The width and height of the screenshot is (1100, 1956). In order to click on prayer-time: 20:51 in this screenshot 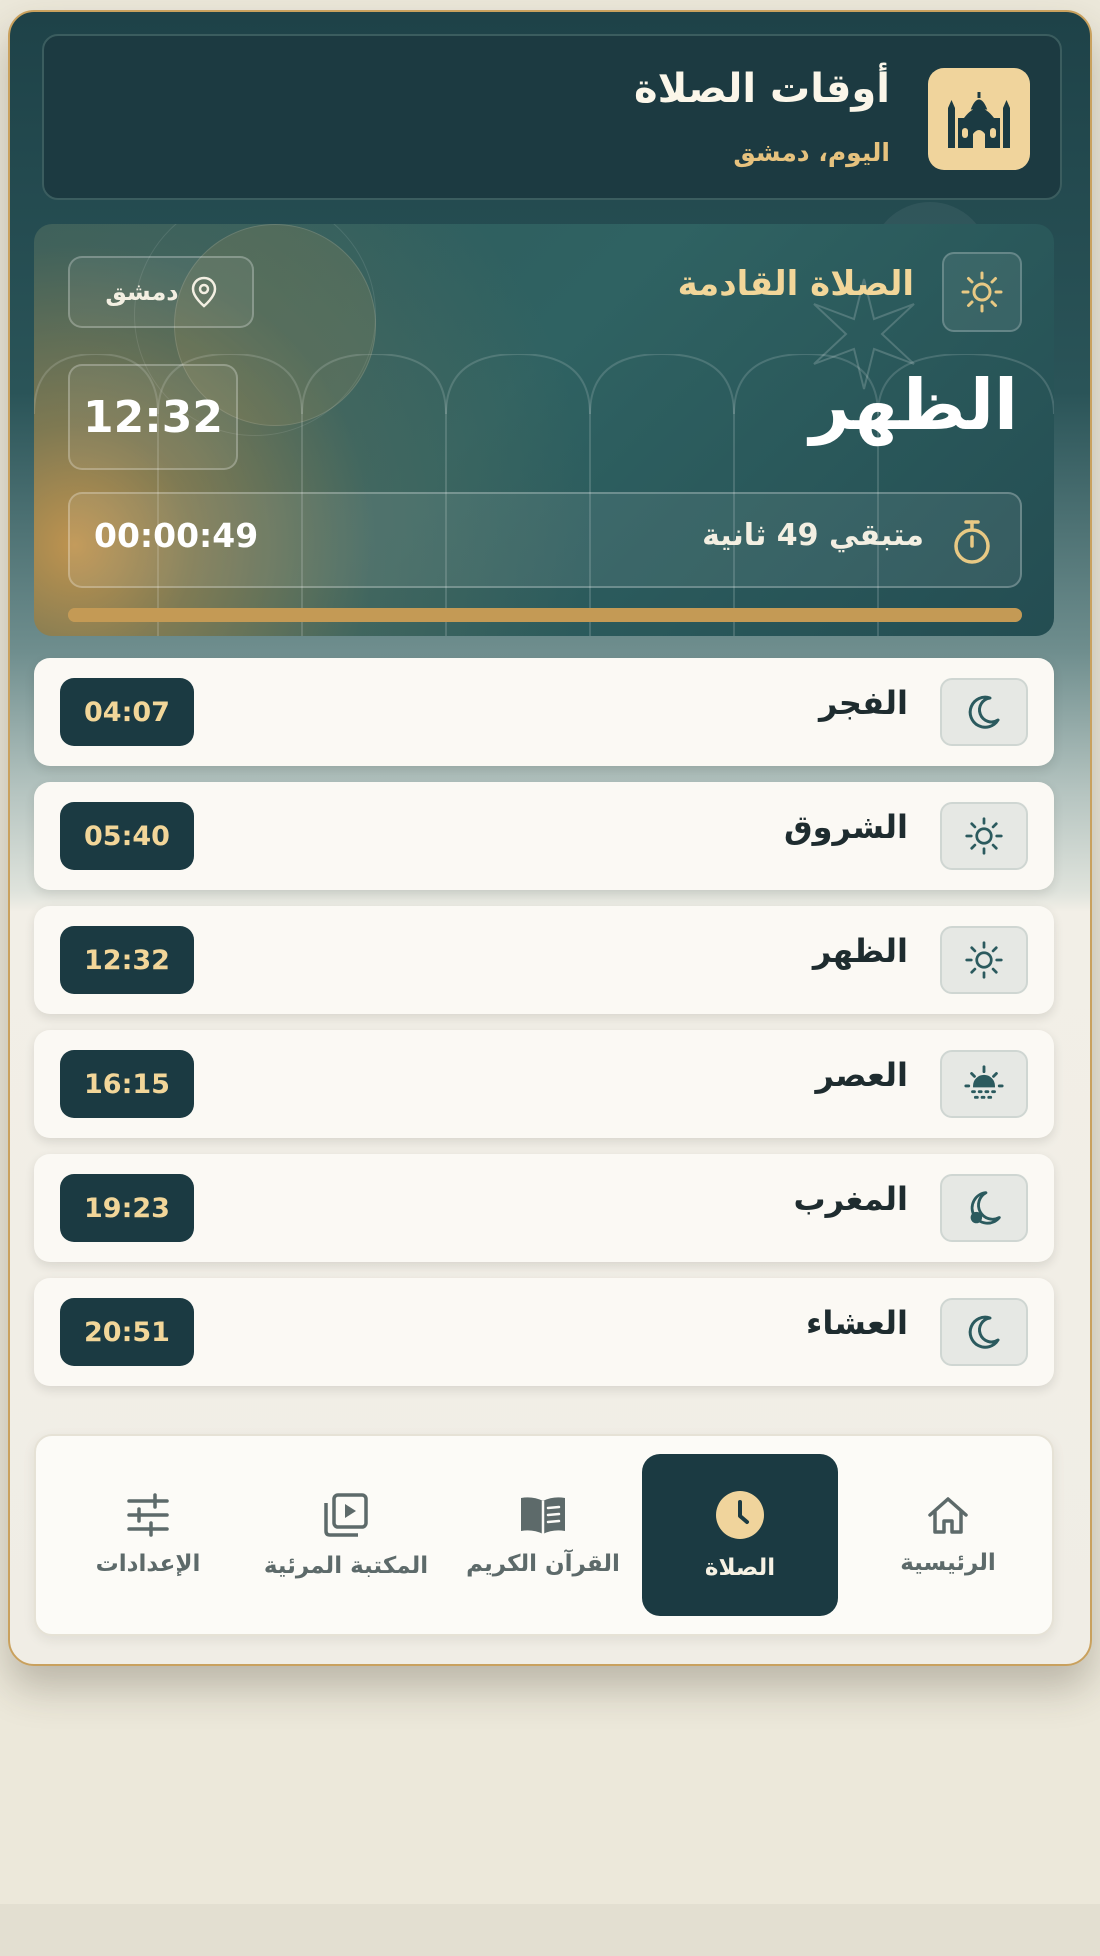, I will do `click(127, 1332)`.